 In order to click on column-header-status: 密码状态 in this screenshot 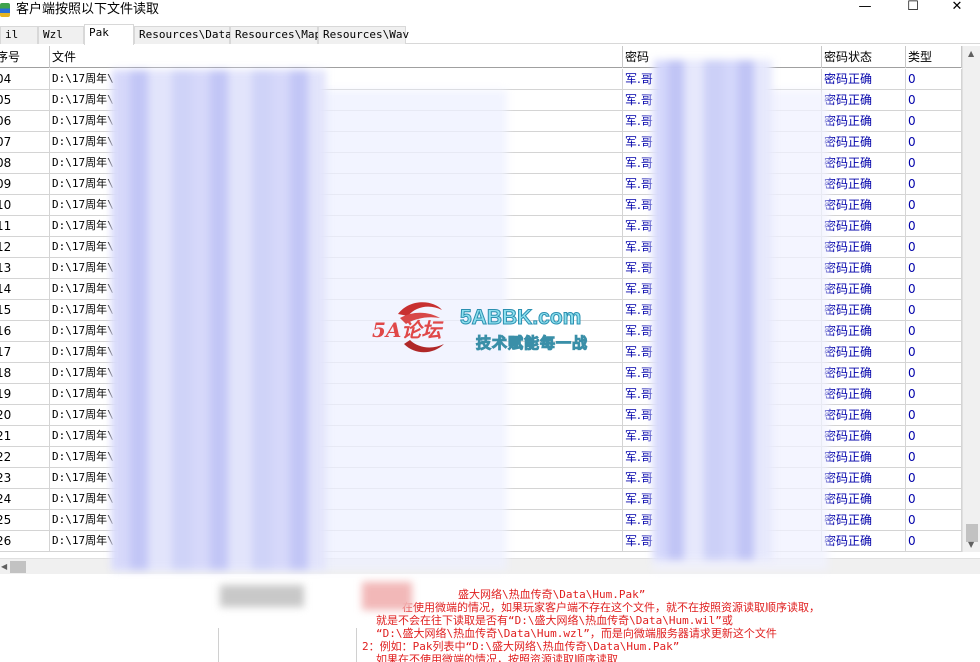, I will do `click(864, 57)`.